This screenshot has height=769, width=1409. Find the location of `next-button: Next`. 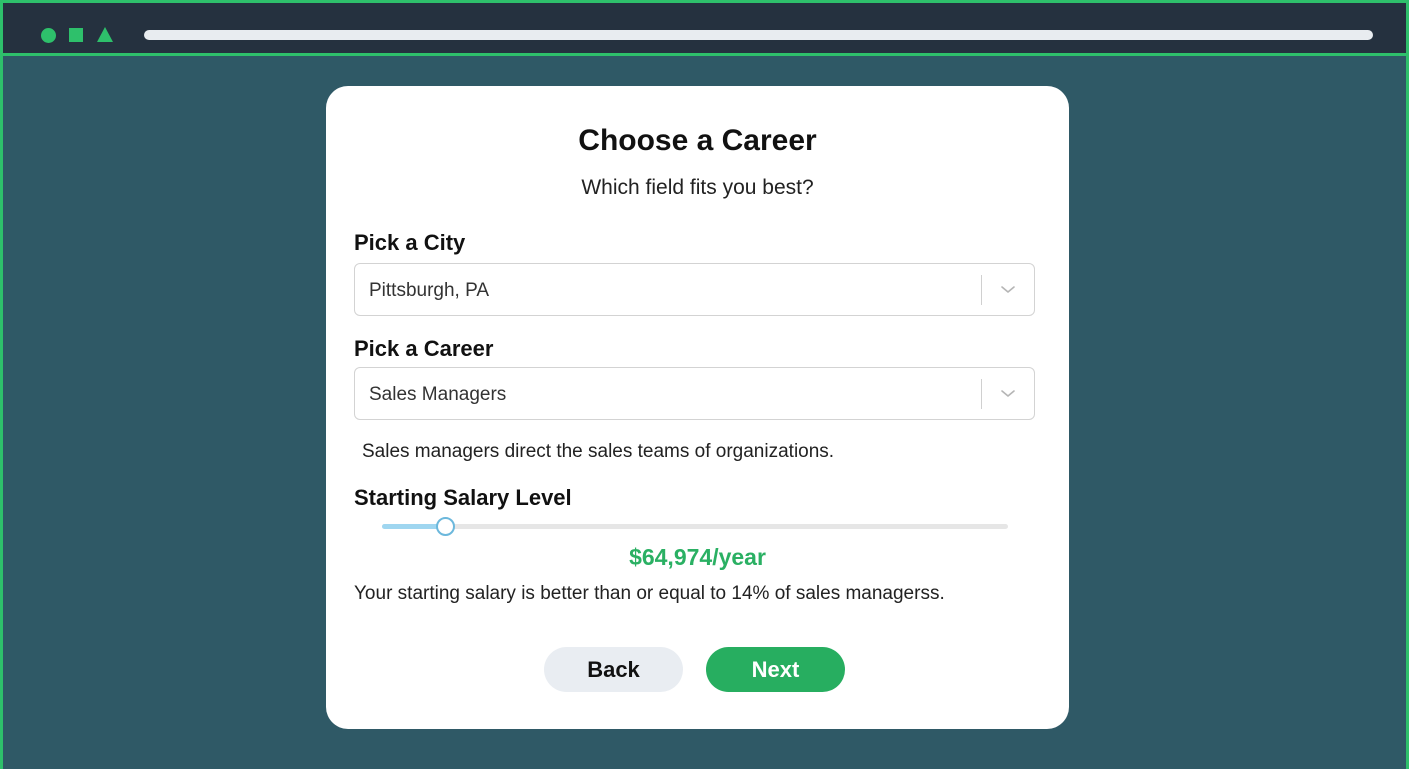

next-button: Next is located at coordinates (775, 669).